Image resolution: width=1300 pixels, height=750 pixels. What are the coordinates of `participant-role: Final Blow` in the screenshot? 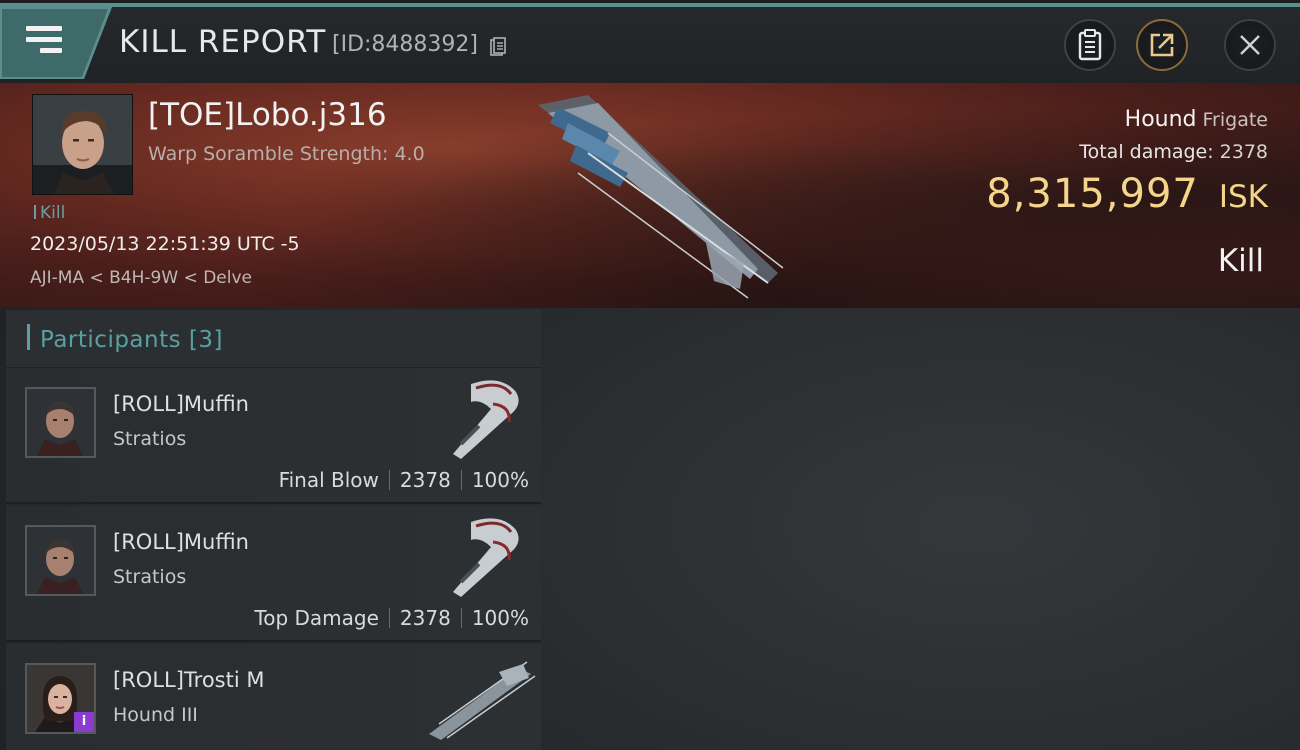 It's located at (328, 480).